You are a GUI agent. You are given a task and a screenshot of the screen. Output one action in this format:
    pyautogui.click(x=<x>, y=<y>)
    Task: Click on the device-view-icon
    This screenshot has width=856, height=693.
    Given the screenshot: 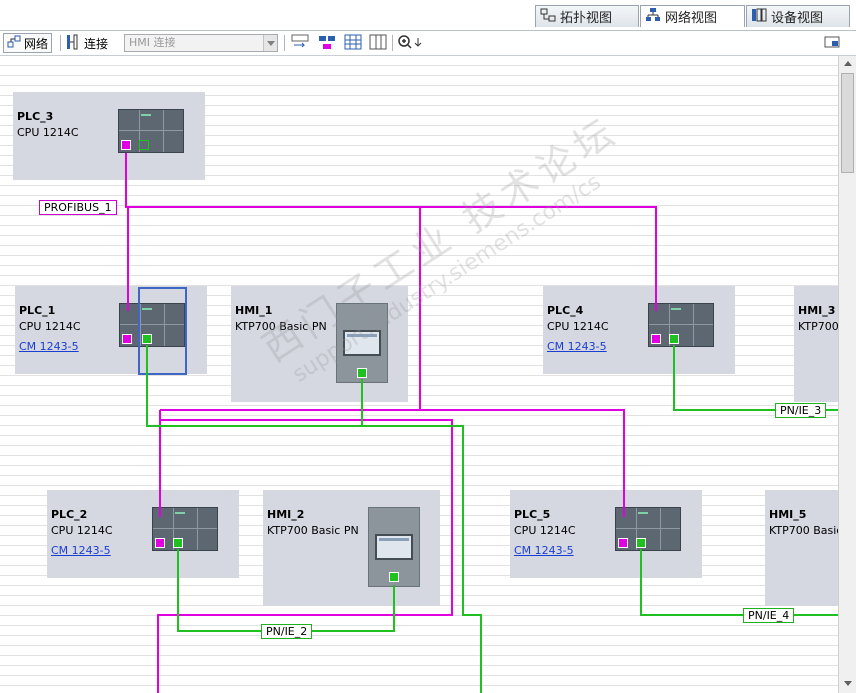 What is the action you would take?
    pyautogui.click(x=759, y=17)
    